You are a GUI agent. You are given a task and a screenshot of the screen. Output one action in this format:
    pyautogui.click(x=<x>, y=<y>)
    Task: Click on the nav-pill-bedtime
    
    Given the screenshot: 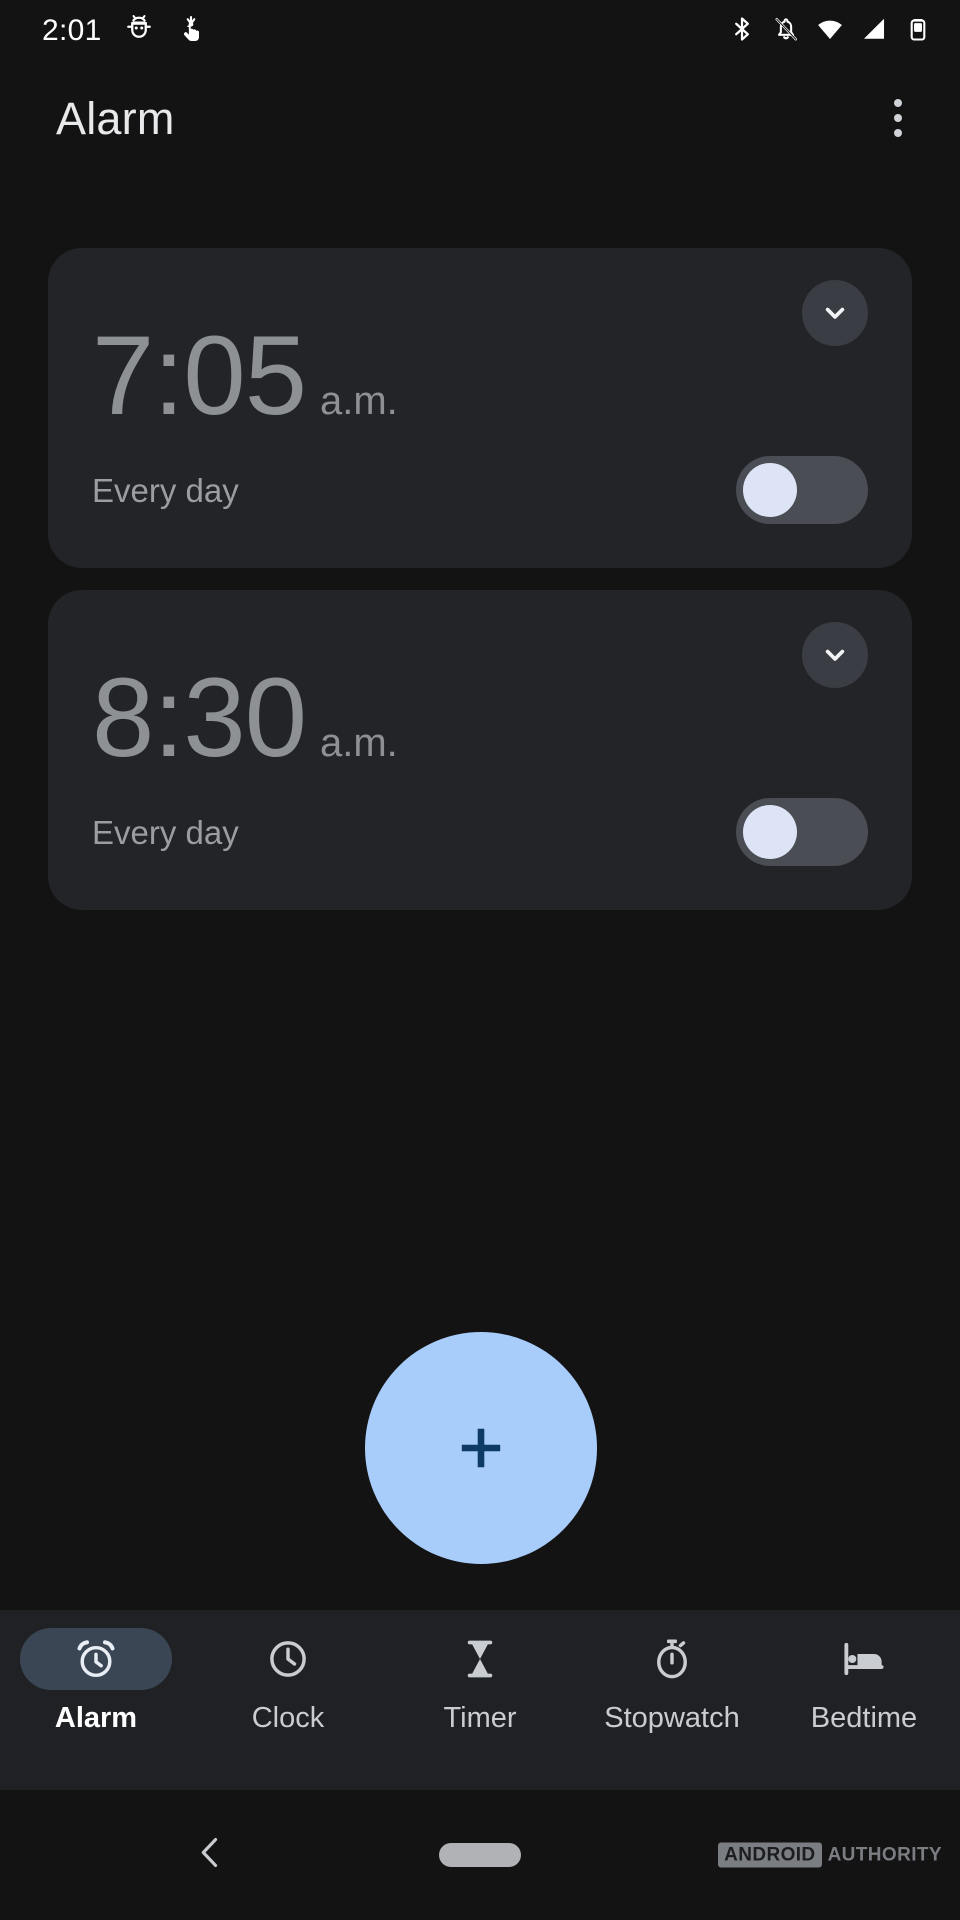 What is the action you would take?
    pyautogui.click(x=864, y=1659)
    